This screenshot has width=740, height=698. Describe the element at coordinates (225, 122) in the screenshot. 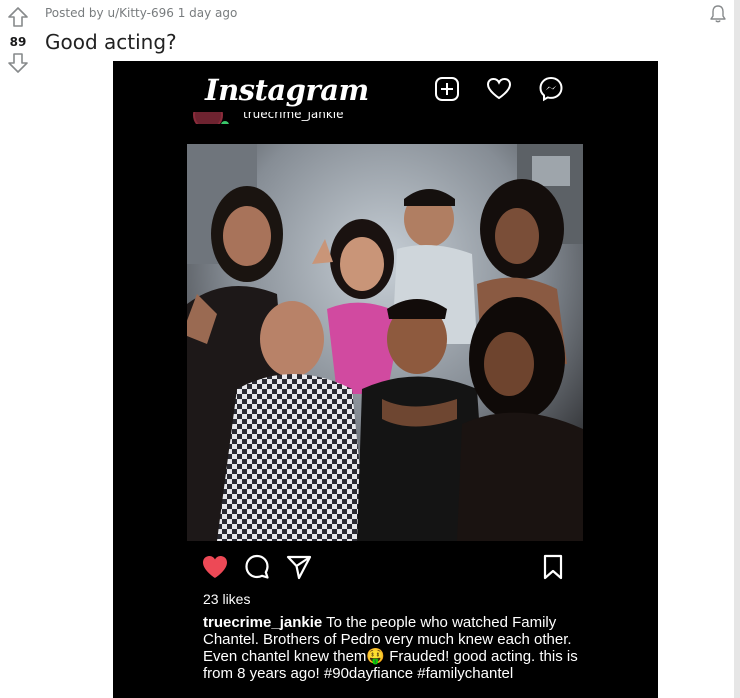

I see `online-status-dot` at that location.